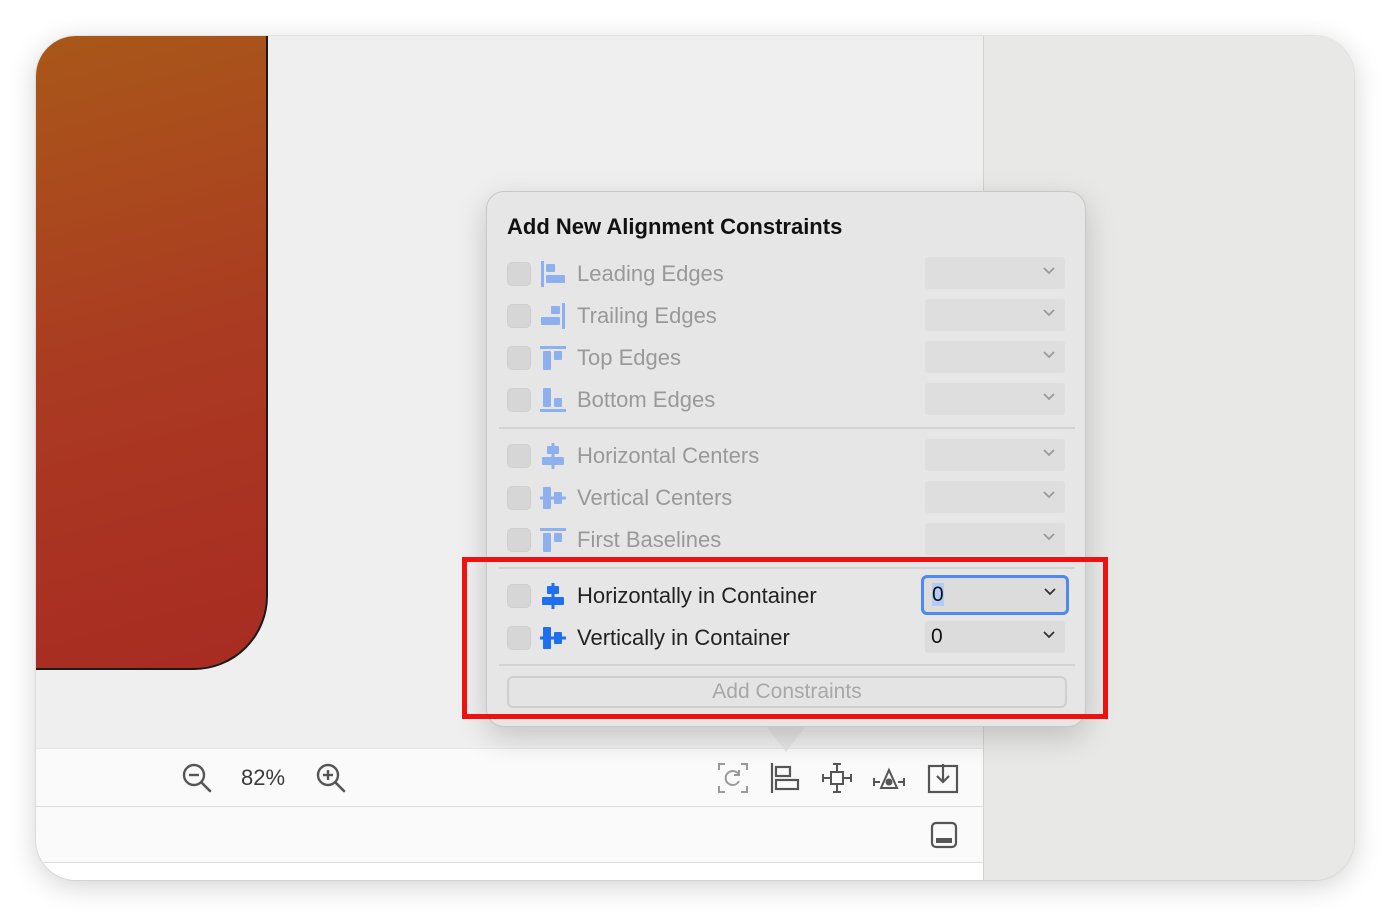 Image resolution: width=1390 pixels, height=916 pixels. What do you see at coordinates (553, 456) in the screenshot?
I see `horizontal-centers-icon` at bounding box center [553, 456].